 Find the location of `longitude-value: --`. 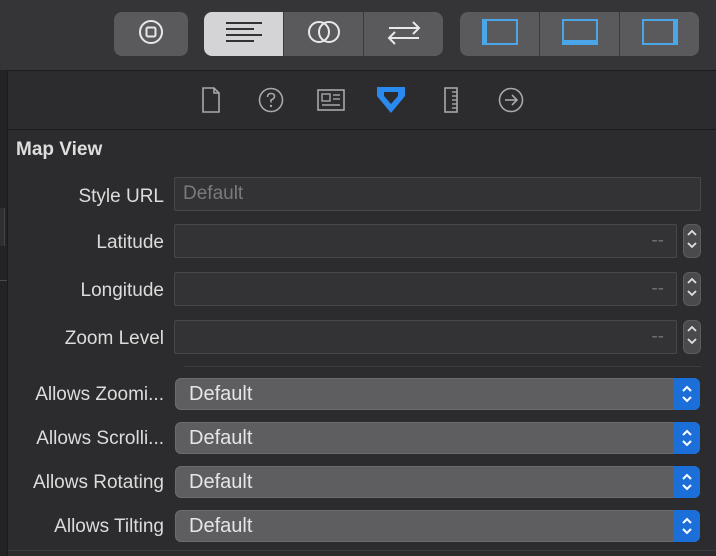

longitude-value: -- is located at coordinates (657, 288).